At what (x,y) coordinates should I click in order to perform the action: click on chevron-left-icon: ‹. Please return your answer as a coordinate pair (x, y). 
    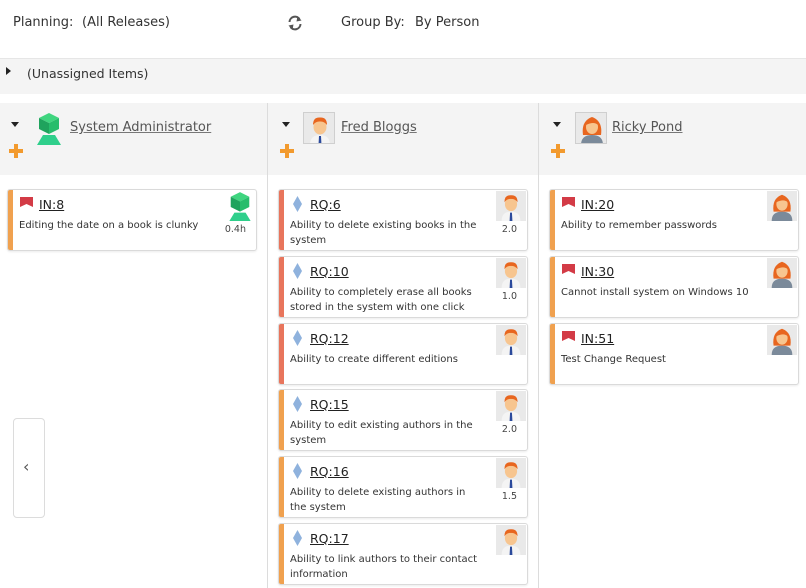
    Looking at the image, I should click on (26, 466).